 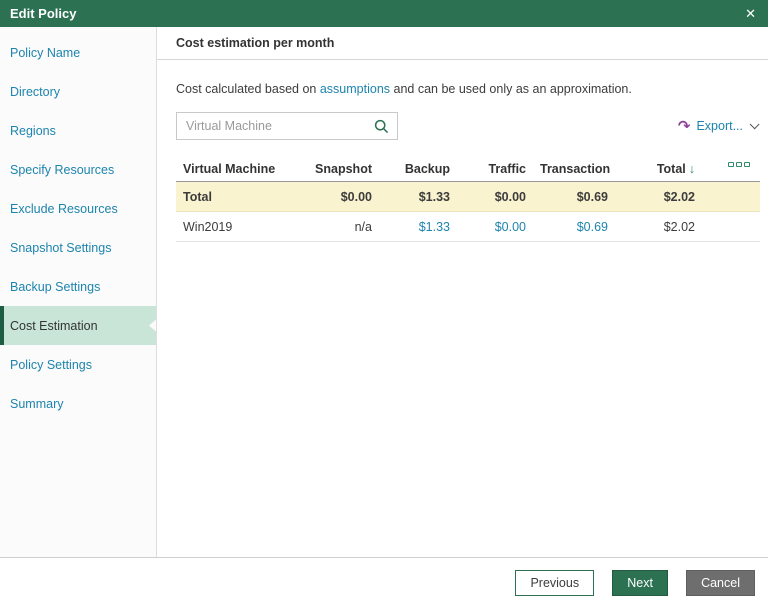 I want to click on sidebar-item-policy-name: Policy Name, so click(x=78, y=52).